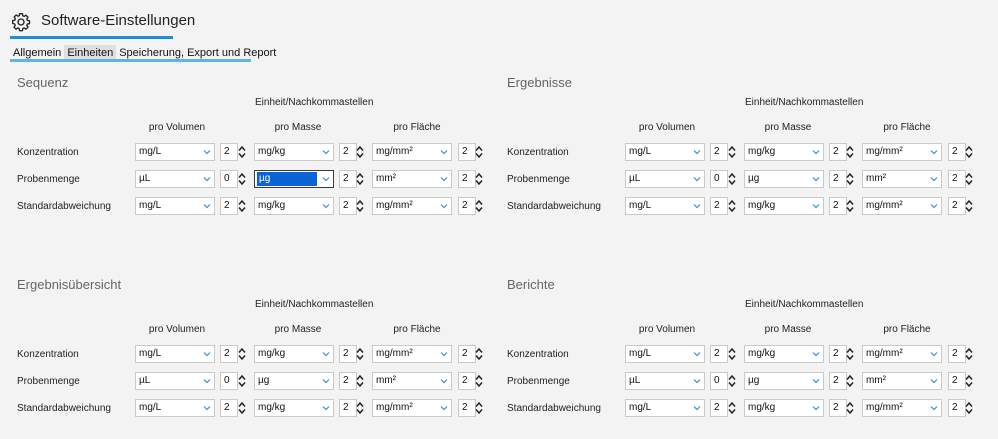 The image size is (998, 439). Describe the element at coordinates (150, 407) in the screenshot. I see `unit-value: mg/L` at that location.